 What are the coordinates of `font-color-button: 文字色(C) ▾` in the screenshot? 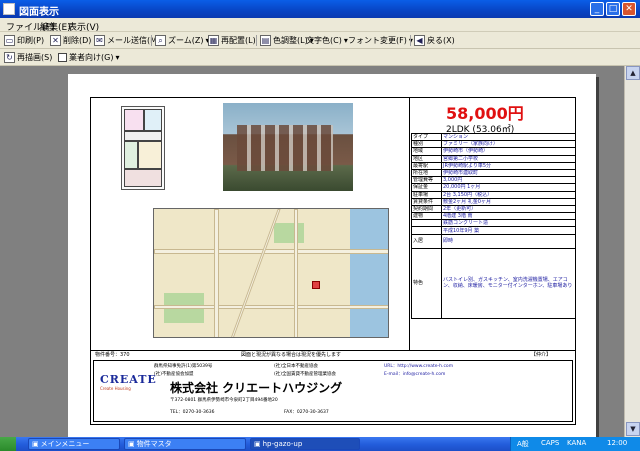 It's located at (327, 40).